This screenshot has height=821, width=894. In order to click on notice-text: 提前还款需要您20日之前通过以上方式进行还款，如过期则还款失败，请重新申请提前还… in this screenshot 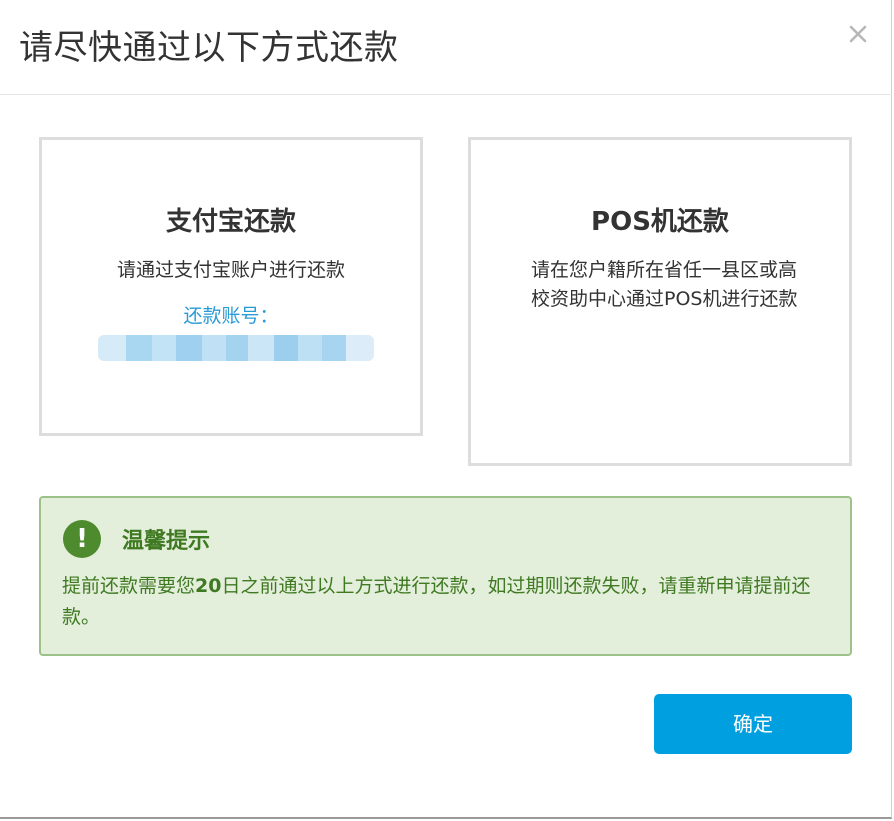, I will do `click(452, 602)`.